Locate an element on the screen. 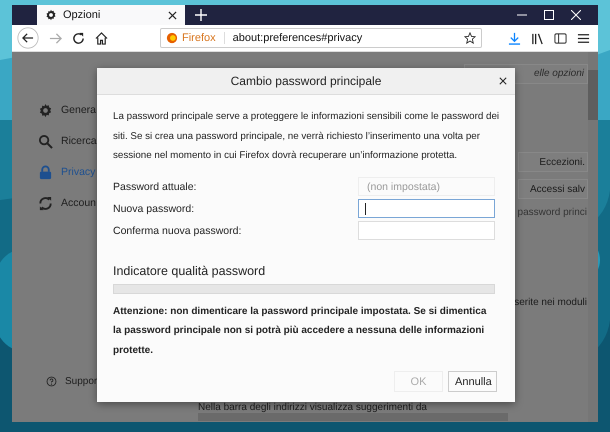 The image size is (610, 432). search-icon is located at coordinates (45, 141).